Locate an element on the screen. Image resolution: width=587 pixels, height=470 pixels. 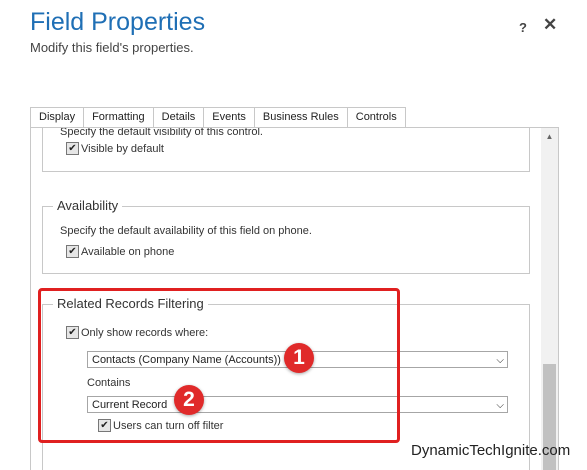
available-on-phone-label: Available on phone is located at coordinates (128, 251).